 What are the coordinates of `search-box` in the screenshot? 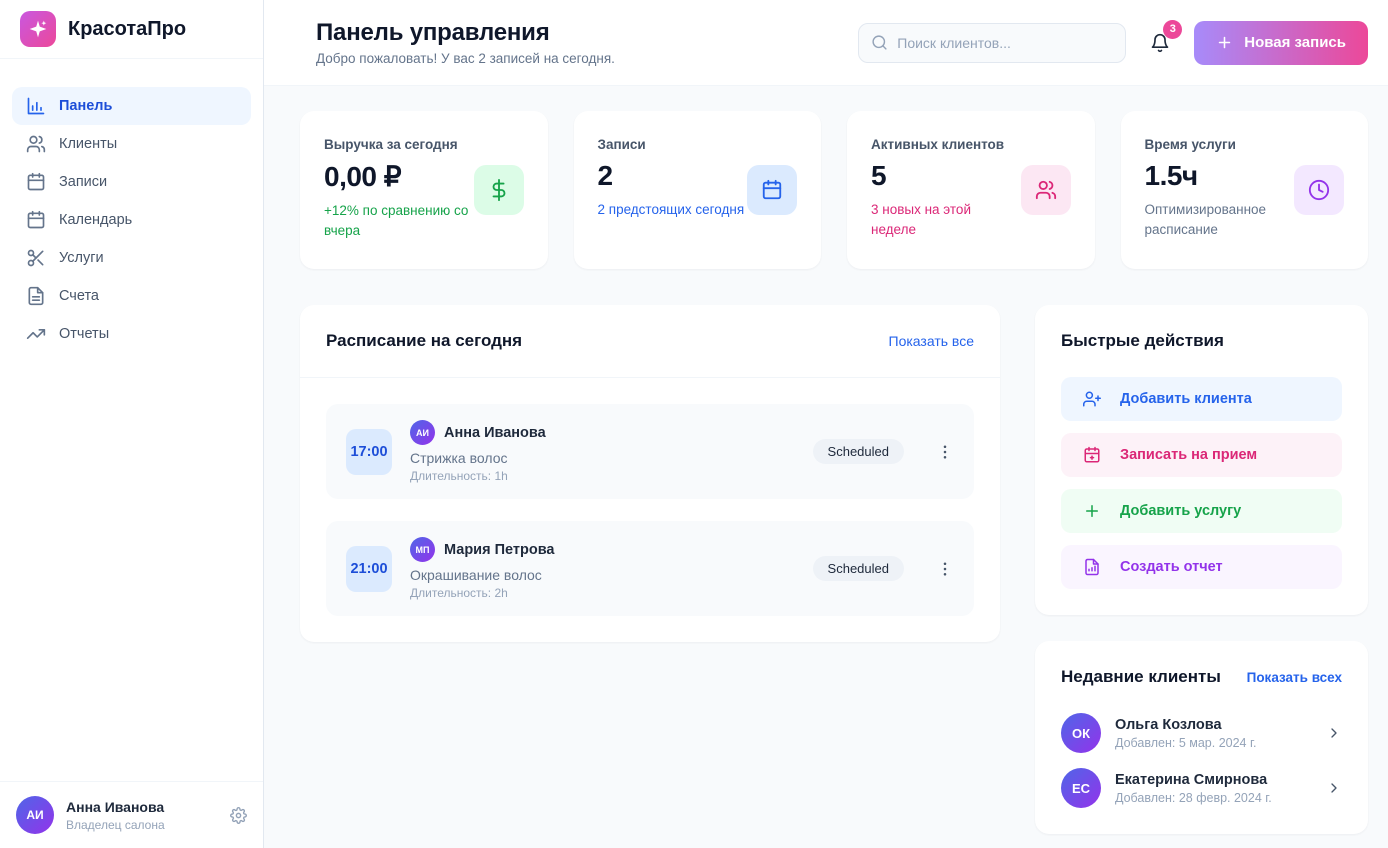 It's located at (992, 42).